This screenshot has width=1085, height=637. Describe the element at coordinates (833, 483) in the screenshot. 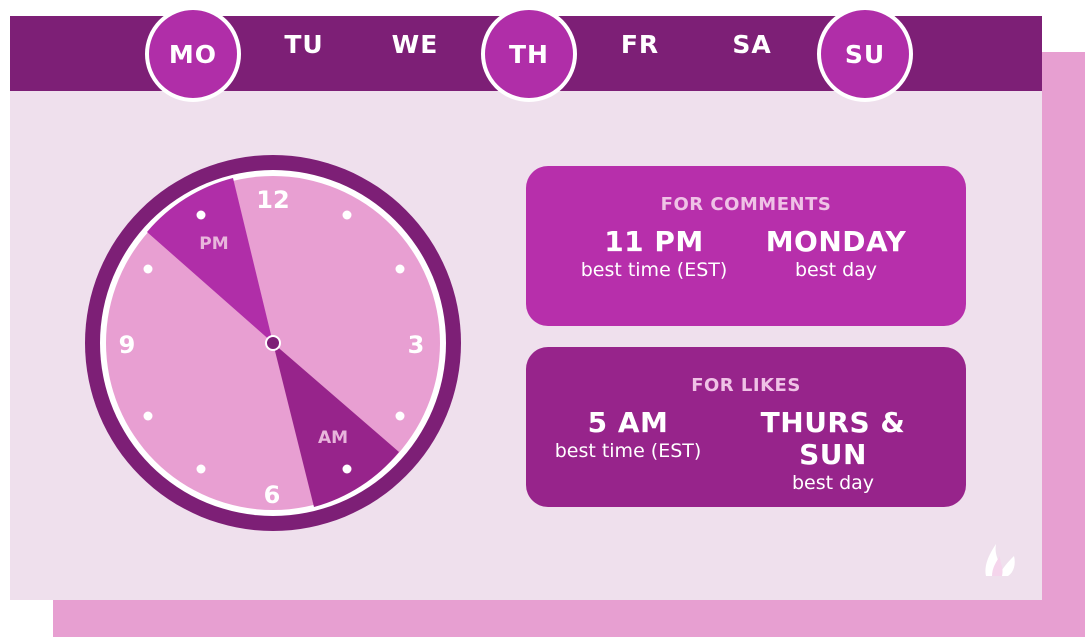

I see `likes-day-caption: best day` at that location.